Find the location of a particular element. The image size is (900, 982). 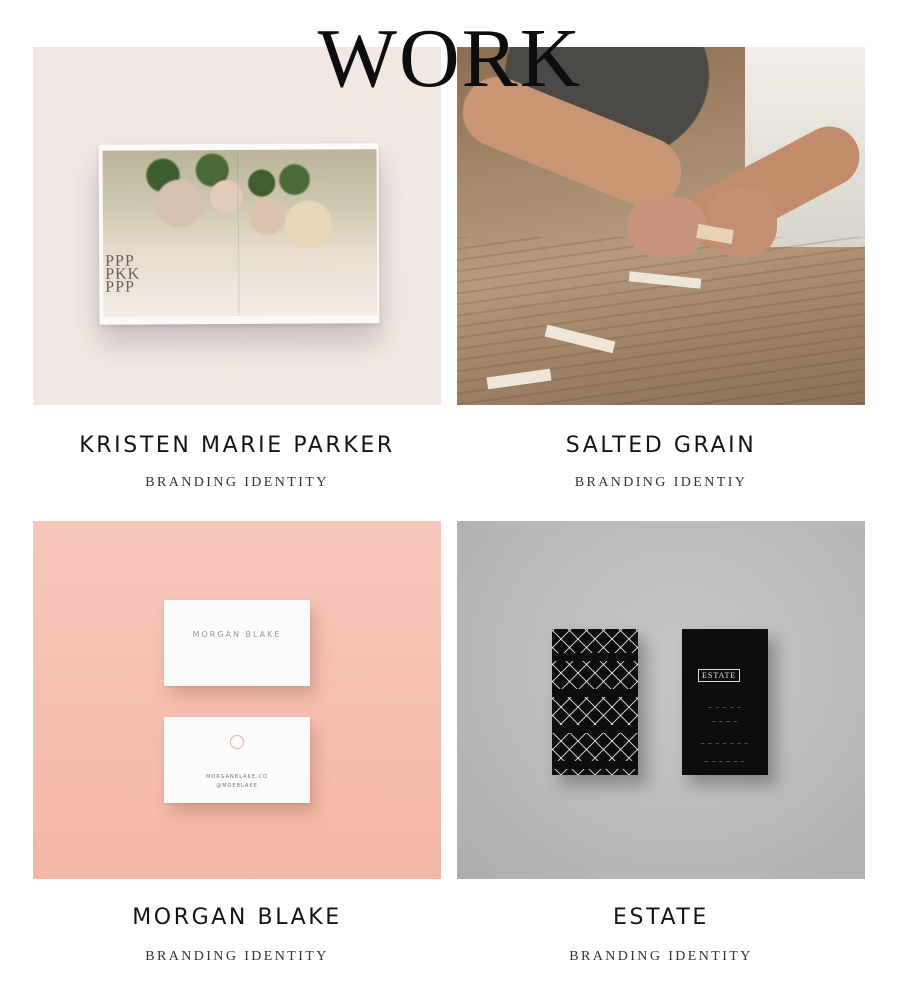

magazine-logo-text: PPP PKK PPP is located at coordinates (123, 274).